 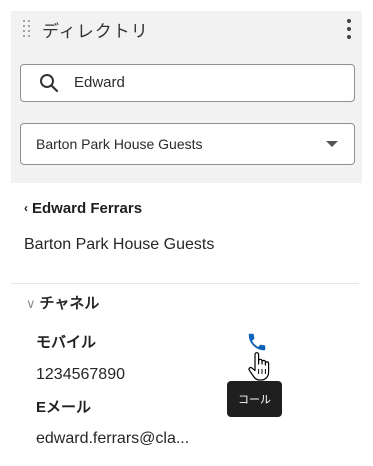 What do you see at coordinates (26, 208) in the screenshot?
I see `chevron-left-icon: ‹` at bounding box center [26, 208].